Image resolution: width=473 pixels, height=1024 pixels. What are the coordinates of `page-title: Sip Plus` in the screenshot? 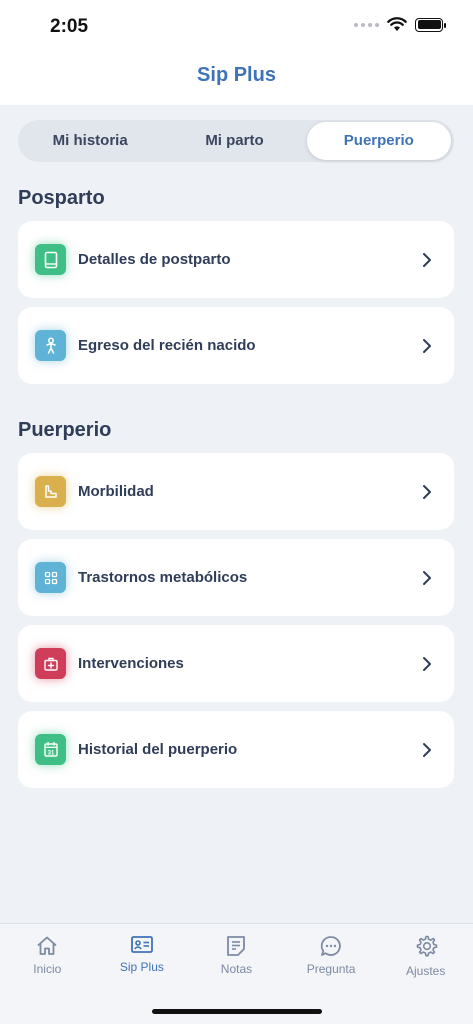 It's located at (236, 75).